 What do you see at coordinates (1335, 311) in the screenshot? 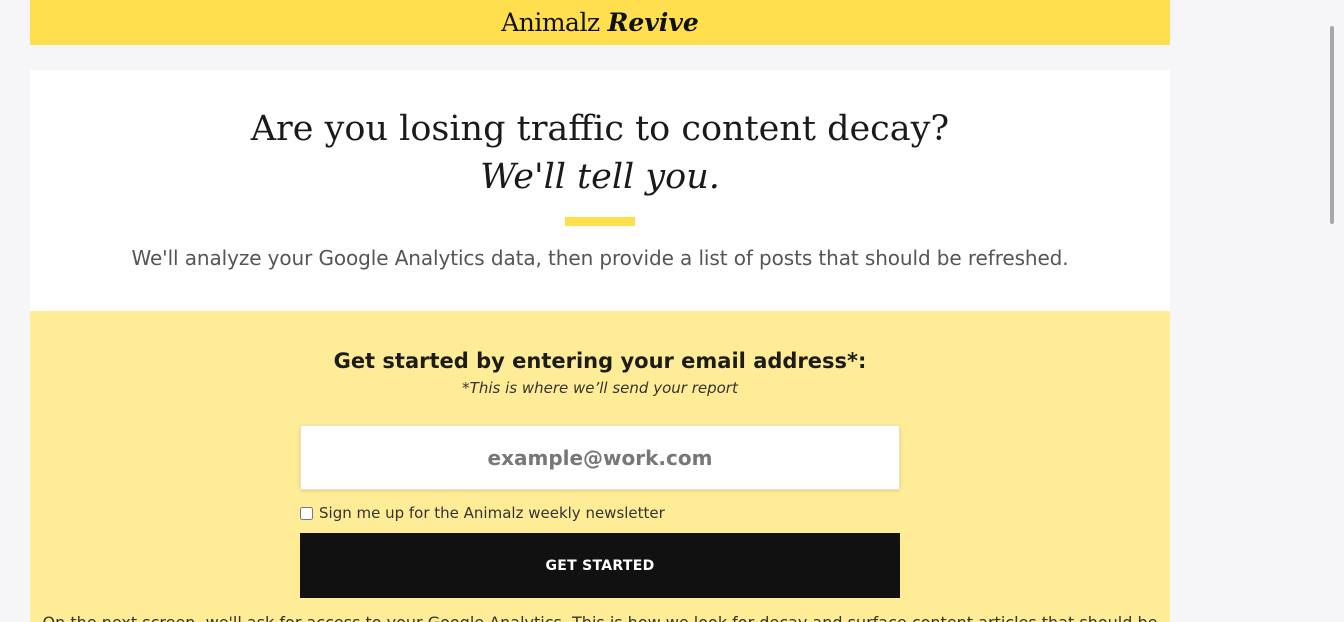
I see `page-scrollbar` at bounding box center [1335, 311].